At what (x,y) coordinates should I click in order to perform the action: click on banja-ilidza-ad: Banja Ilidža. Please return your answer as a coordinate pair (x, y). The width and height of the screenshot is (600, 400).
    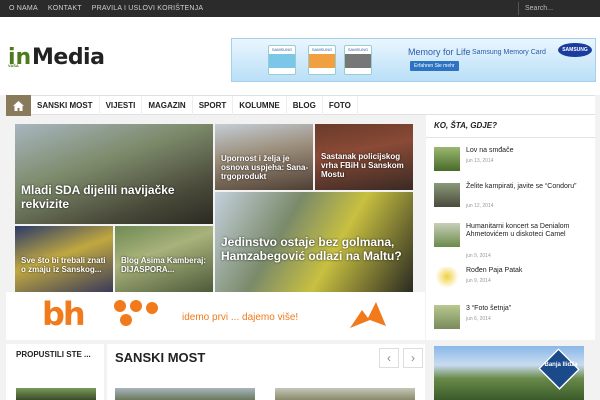
    Looking at the image, I should click on (509, 373).